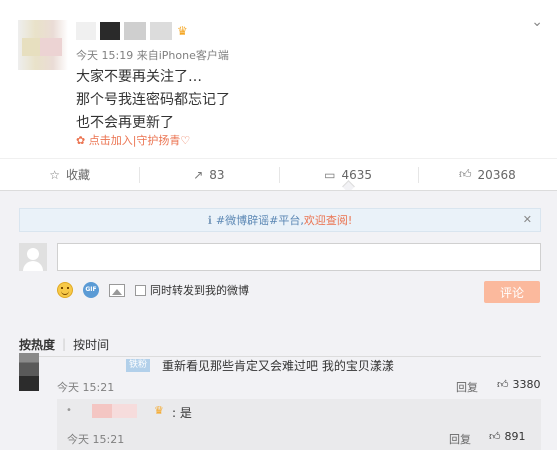  What do you see at coordinates (328, 220) in the screenshot?
I see `notice-link: 欢迎查阅!` at bounding box center [328, 220].